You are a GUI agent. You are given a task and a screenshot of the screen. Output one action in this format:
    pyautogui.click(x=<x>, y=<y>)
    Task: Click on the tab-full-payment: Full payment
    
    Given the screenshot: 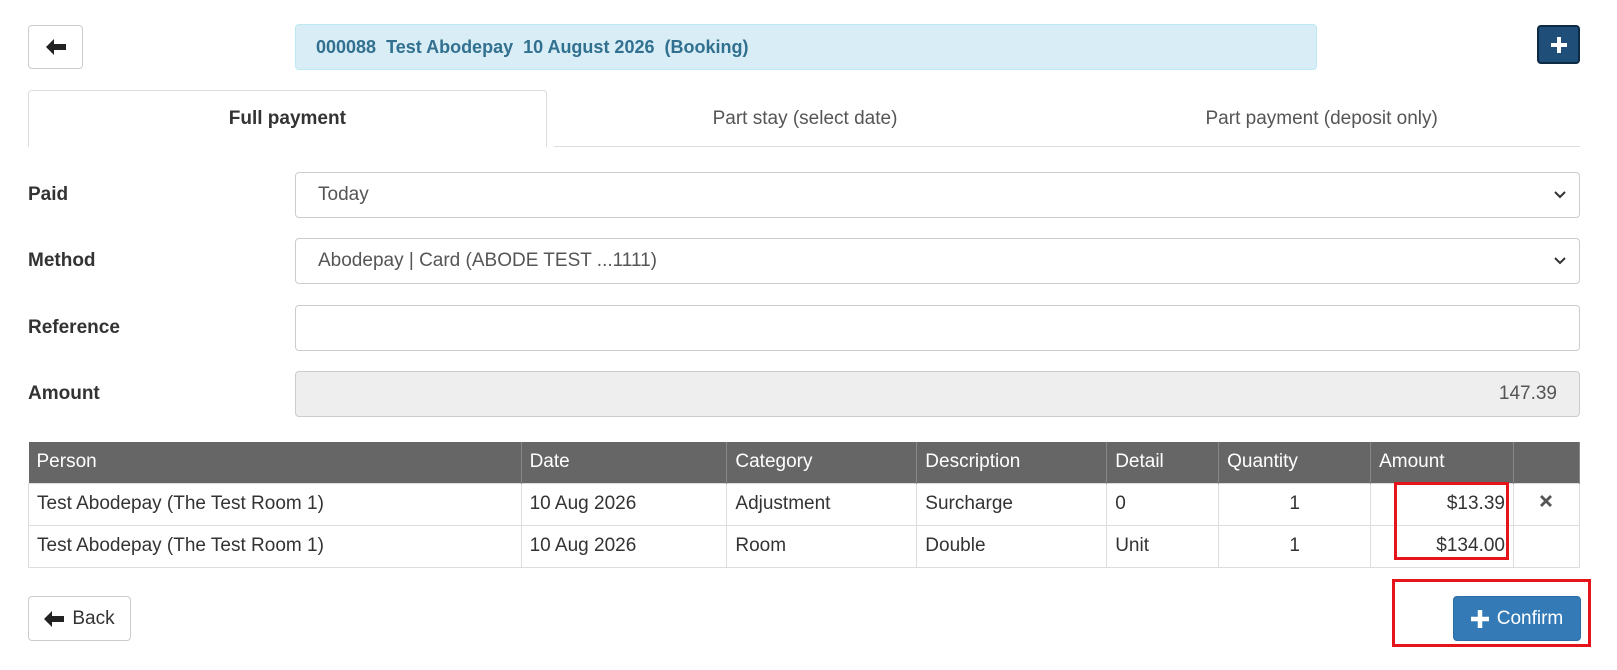 What is the action you would take?
    pyautogui.click(x=287, y=118)
    